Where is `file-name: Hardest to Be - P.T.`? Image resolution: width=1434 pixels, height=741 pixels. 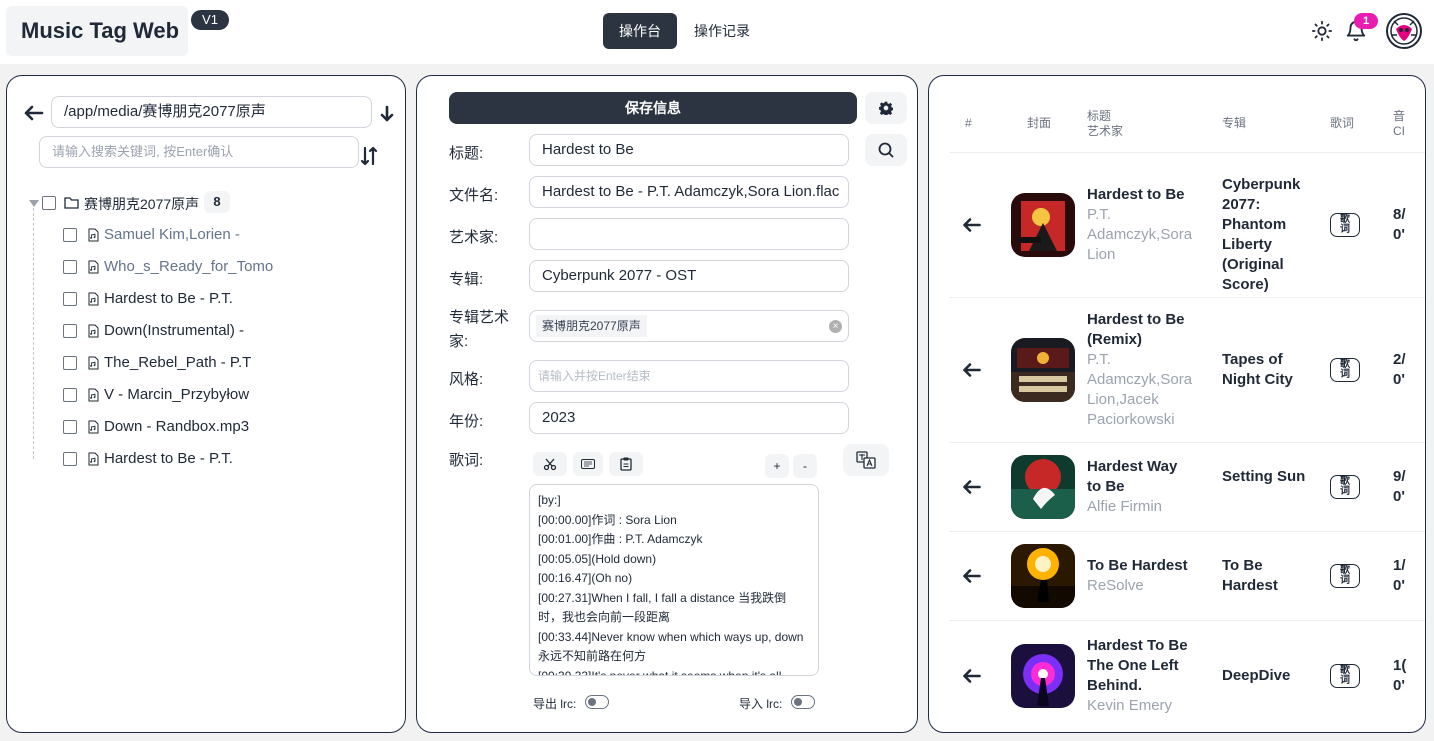 file-name: Hardest to Be - P.T. is located at coordinates (168, 458).